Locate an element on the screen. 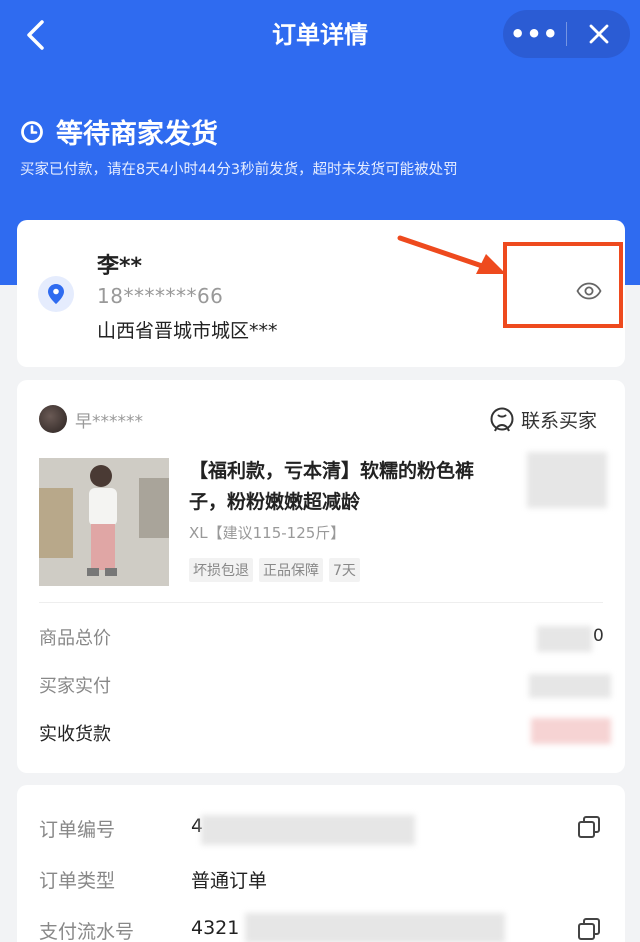 The height and width of the screenshot is (942, 640). copy-order-number-button is located at coordinates (589, 829).